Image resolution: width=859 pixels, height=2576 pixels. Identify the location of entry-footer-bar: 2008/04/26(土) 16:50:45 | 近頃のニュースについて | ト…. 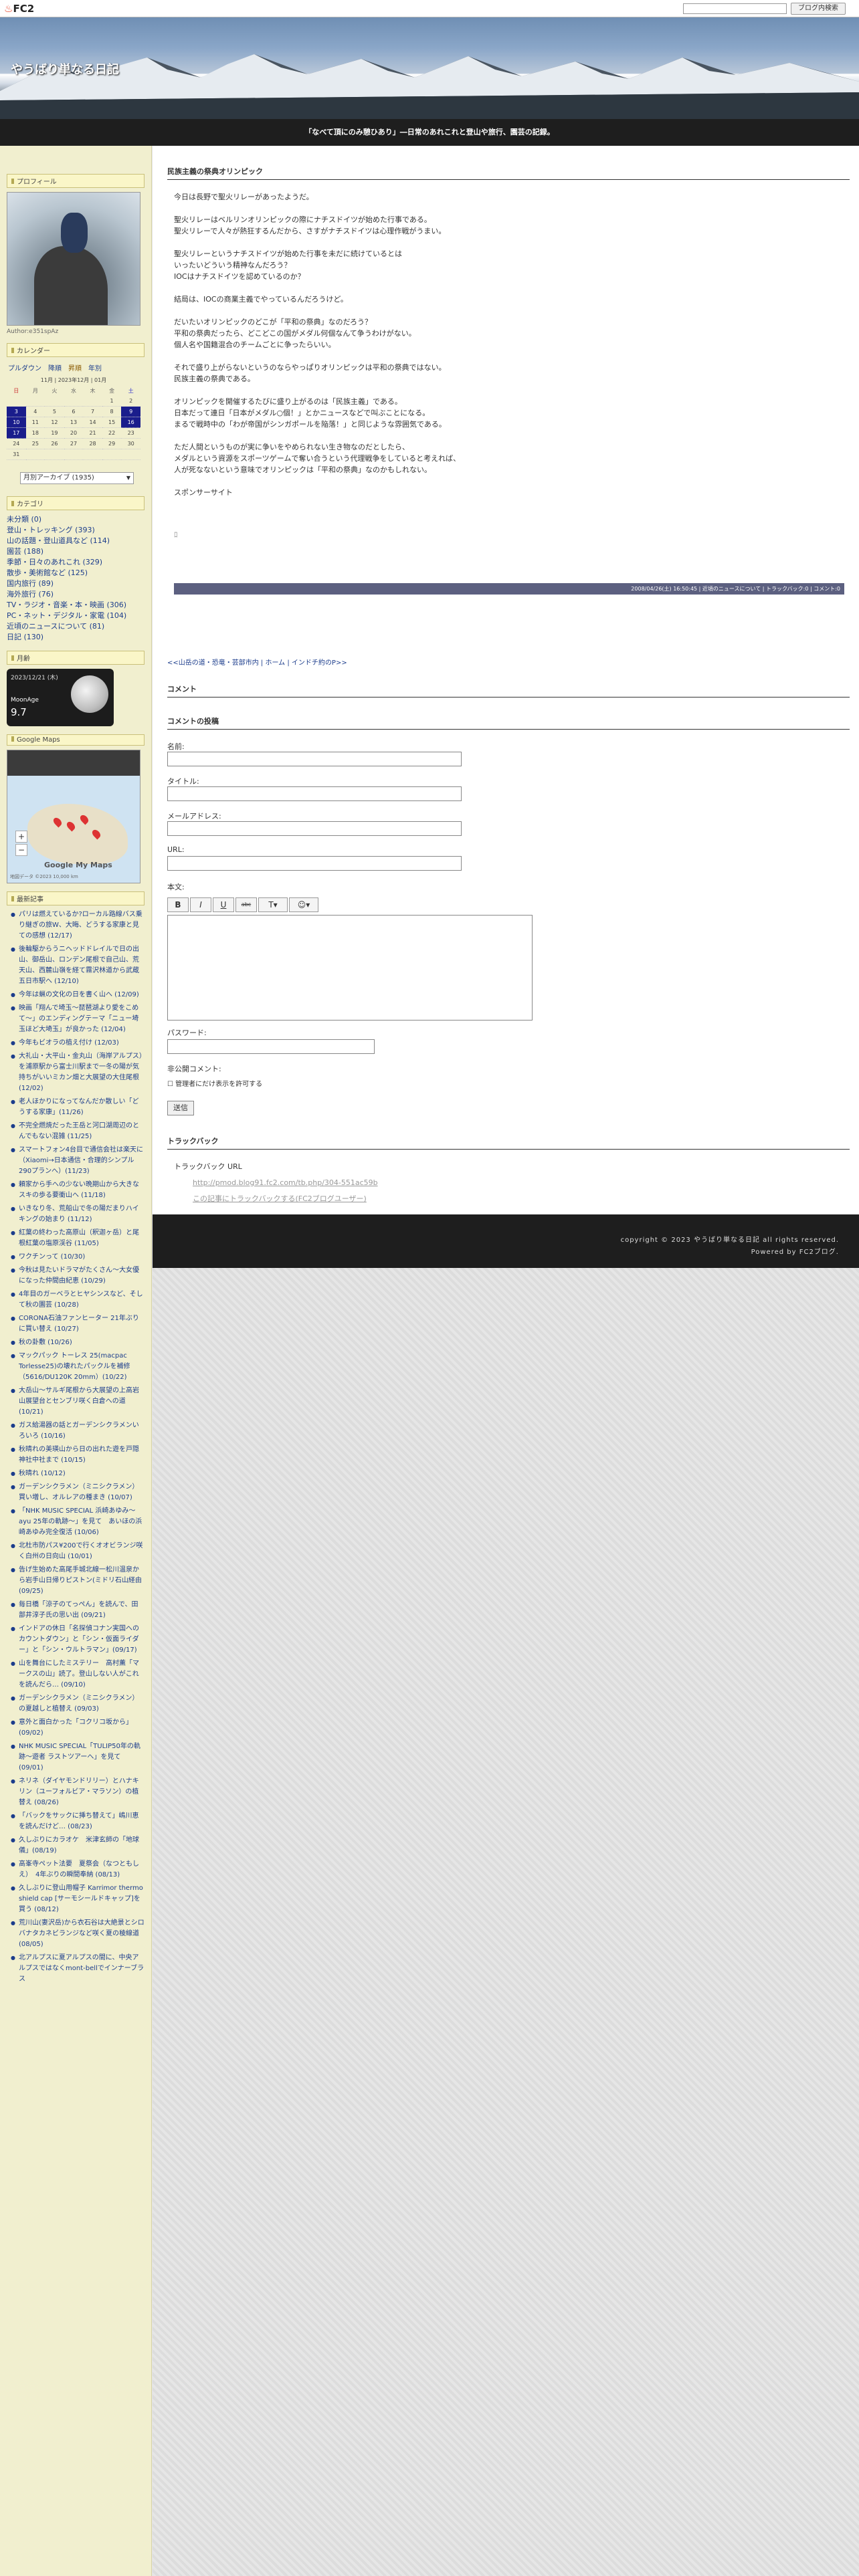
(509, 589).